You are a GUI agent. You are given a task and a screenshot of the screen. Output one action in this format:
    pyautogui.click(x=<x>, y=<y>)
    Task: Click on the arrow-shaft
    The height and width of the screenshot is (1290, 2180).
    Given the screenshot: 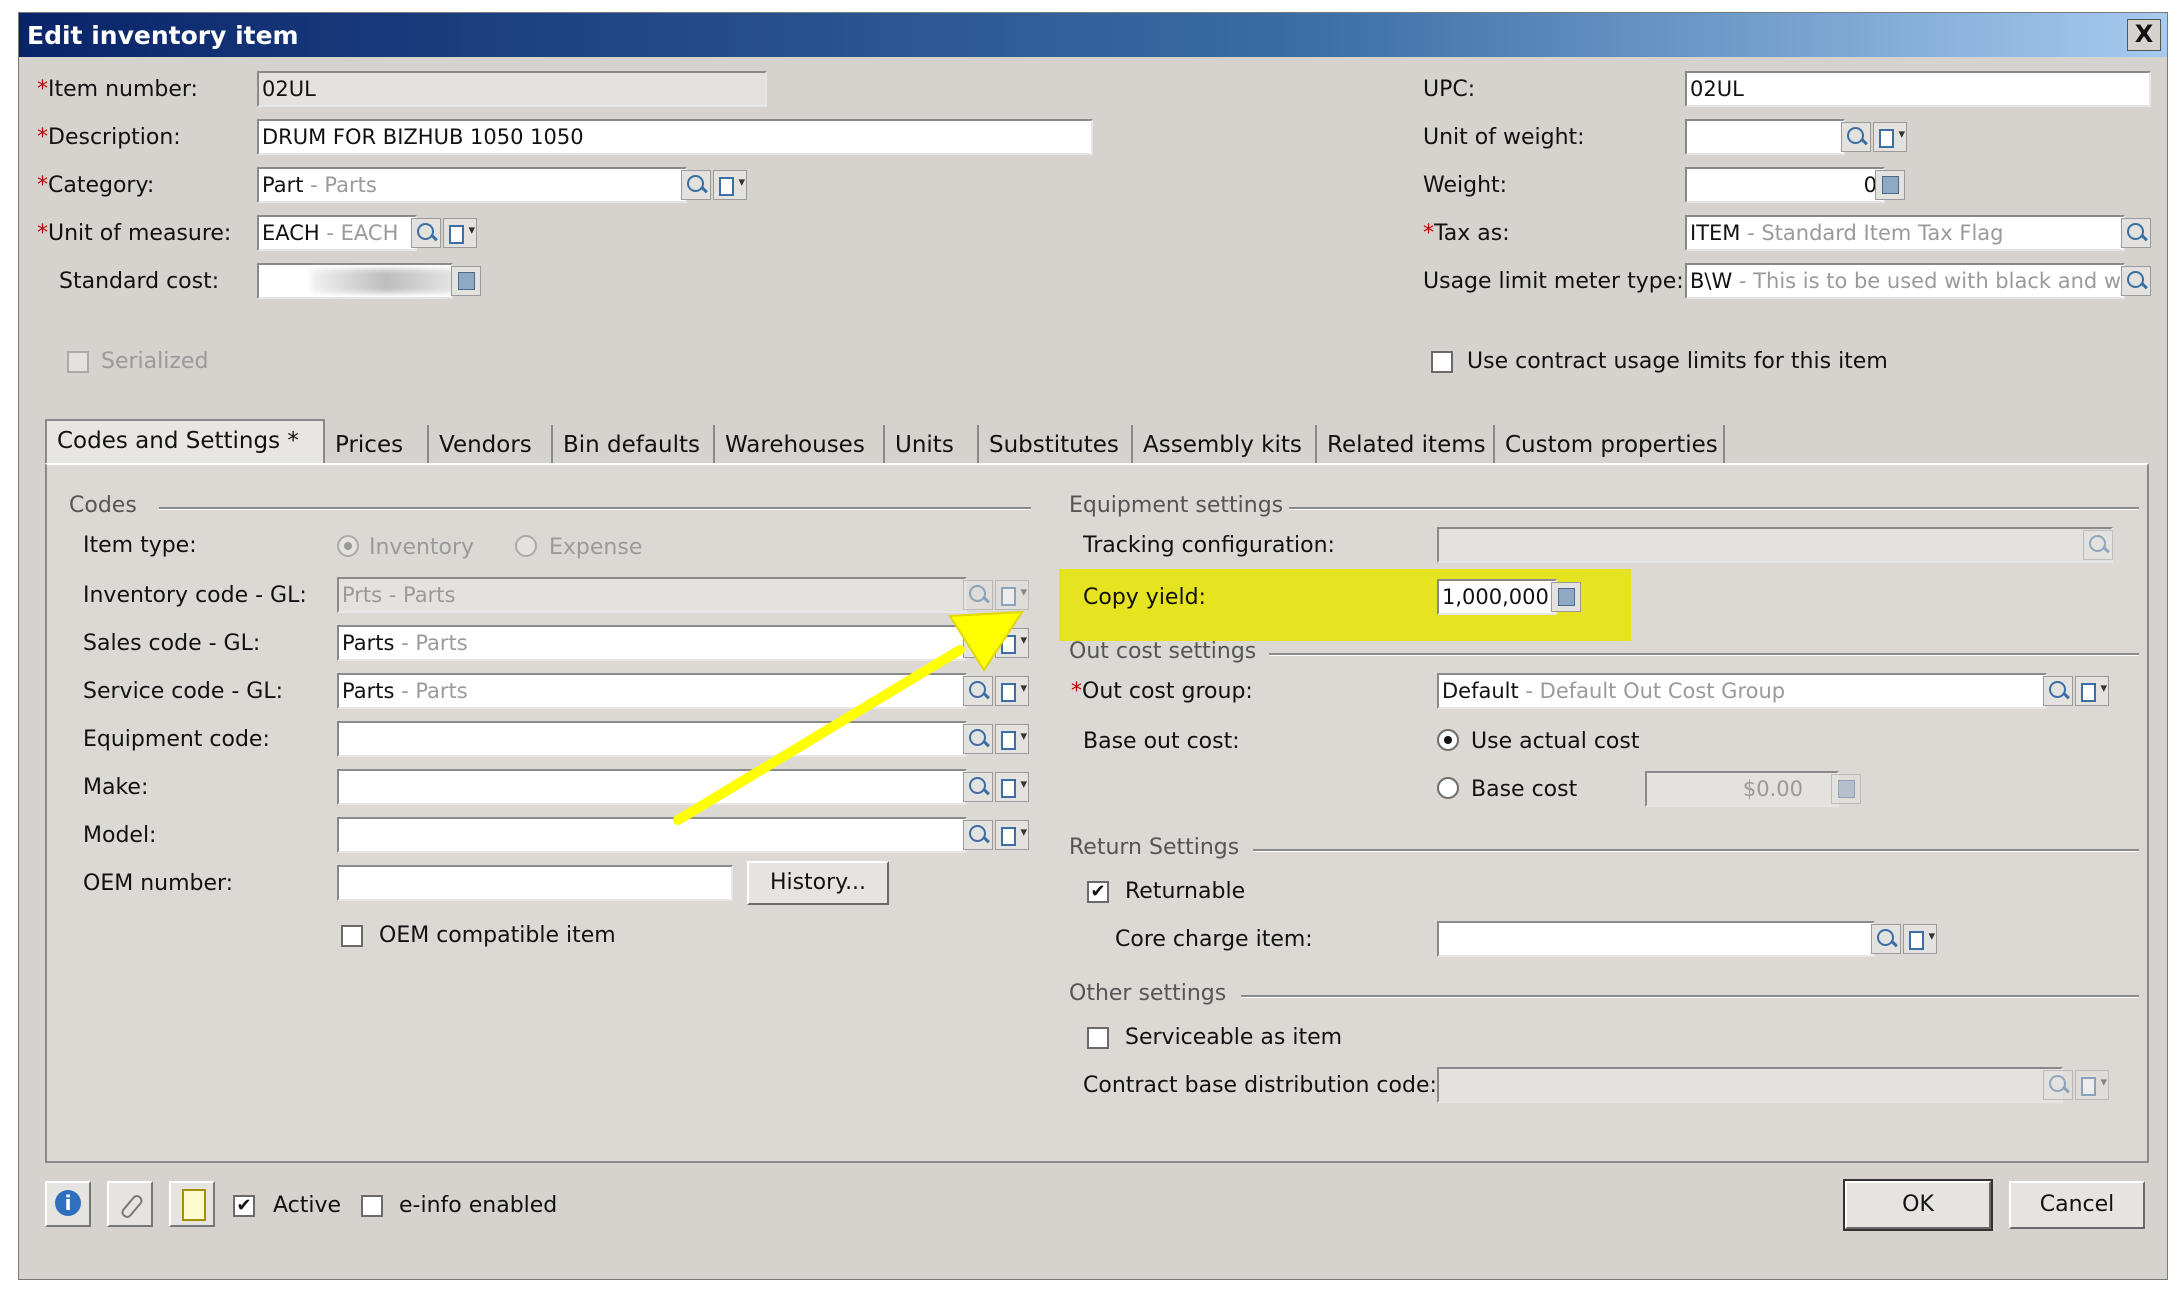 What is the action you would take?
    pyautogui.click(x=819, y=735)
    